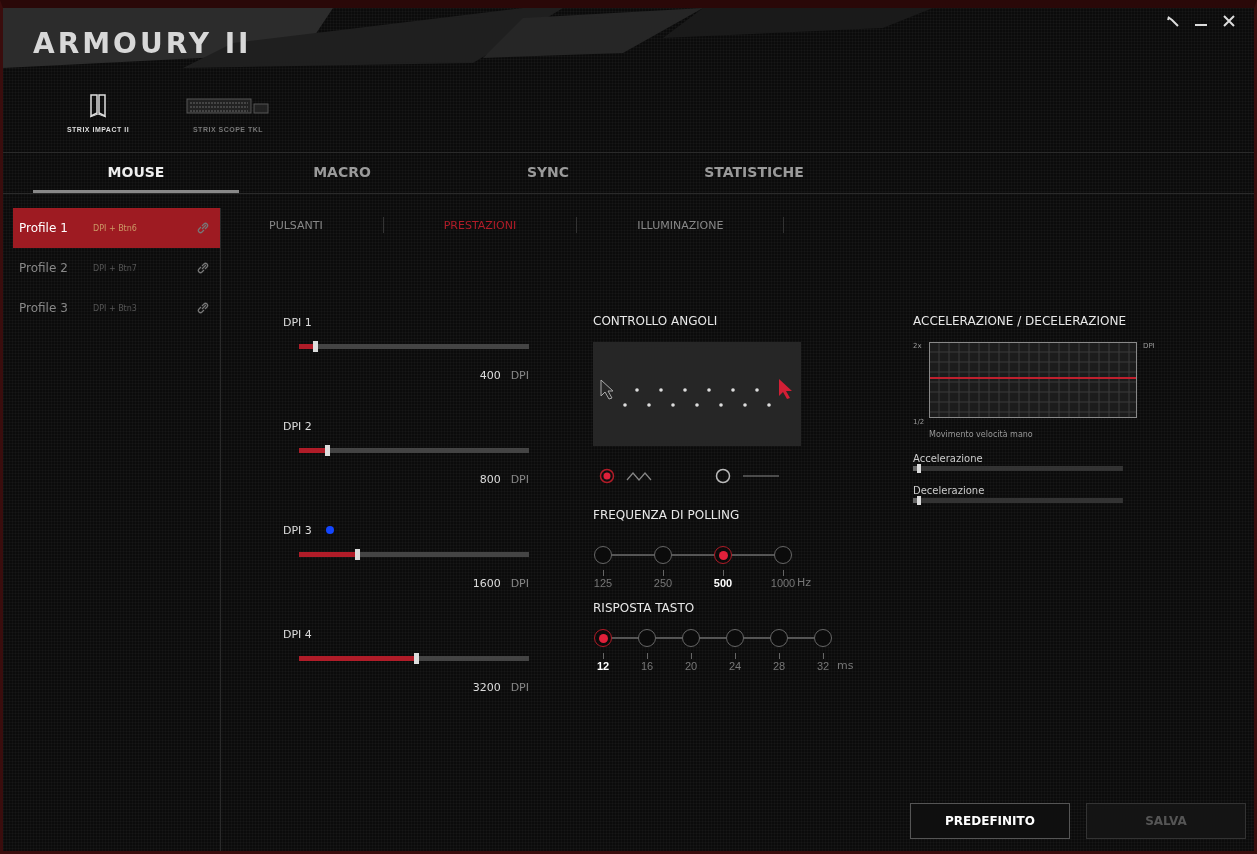 This screenshot has width=1257, height=854. I want to click on profile-name: Profile 2, so click(44, 268).